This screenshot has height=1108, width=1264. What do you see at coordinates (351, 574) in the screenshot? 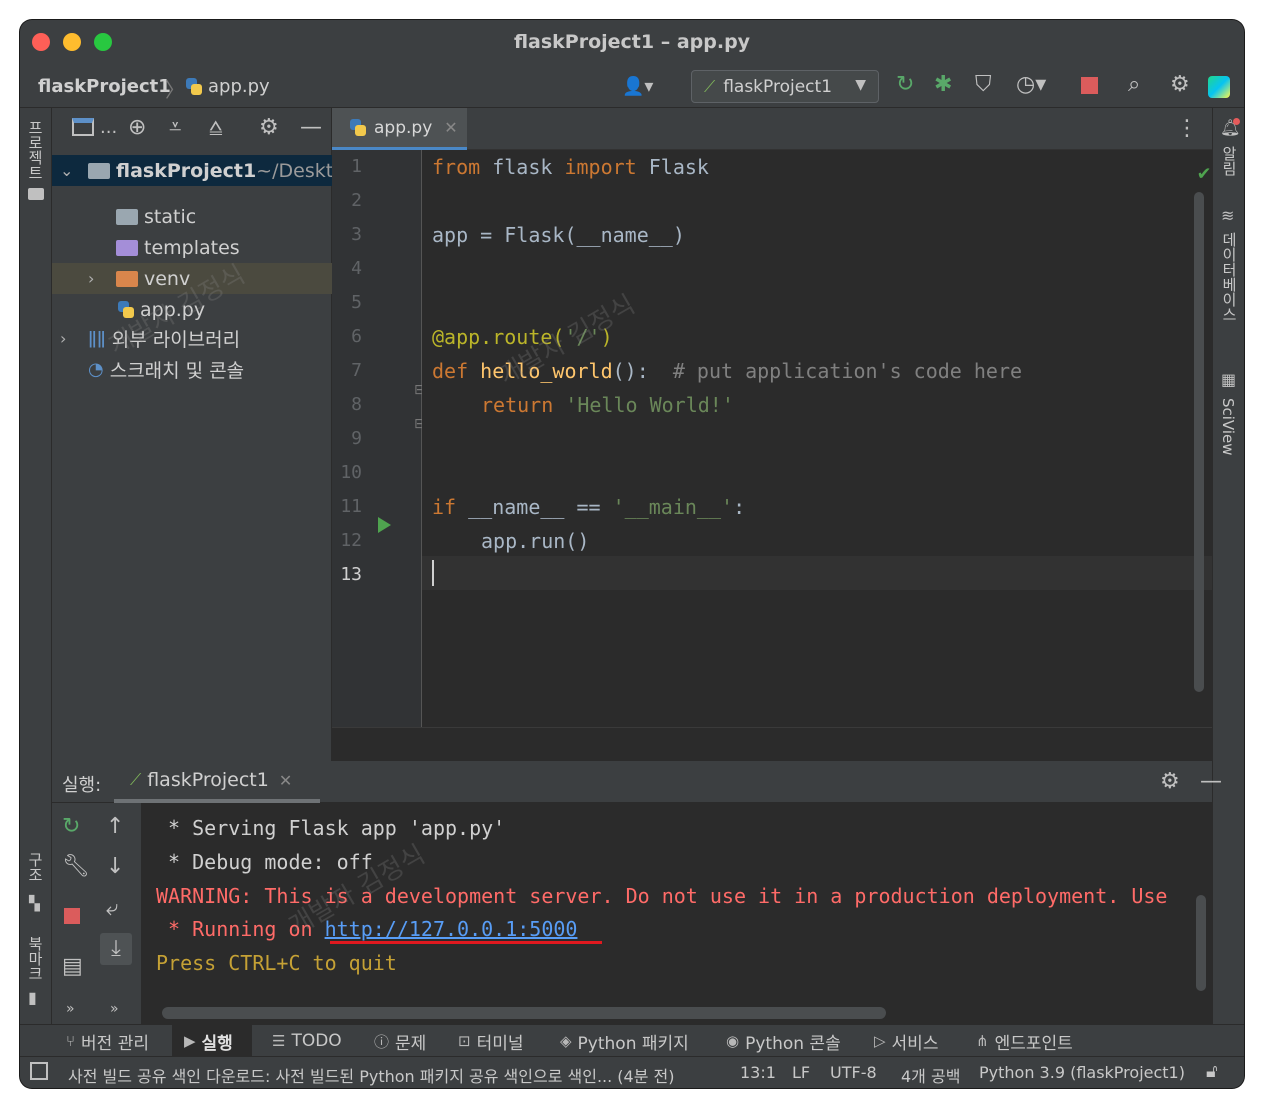
I see `line-number-current: 13` at bounding box center [351, 574].